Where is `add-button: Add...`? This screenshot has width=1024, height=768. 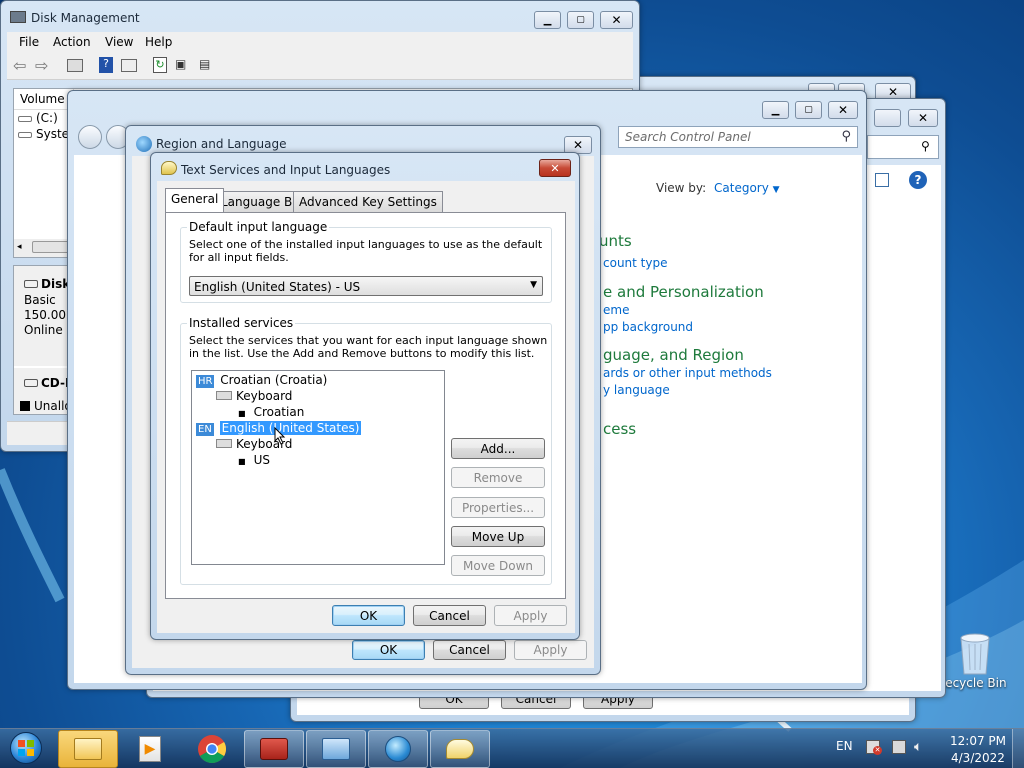 add-button: Add... is located at coordinates (498, 448).